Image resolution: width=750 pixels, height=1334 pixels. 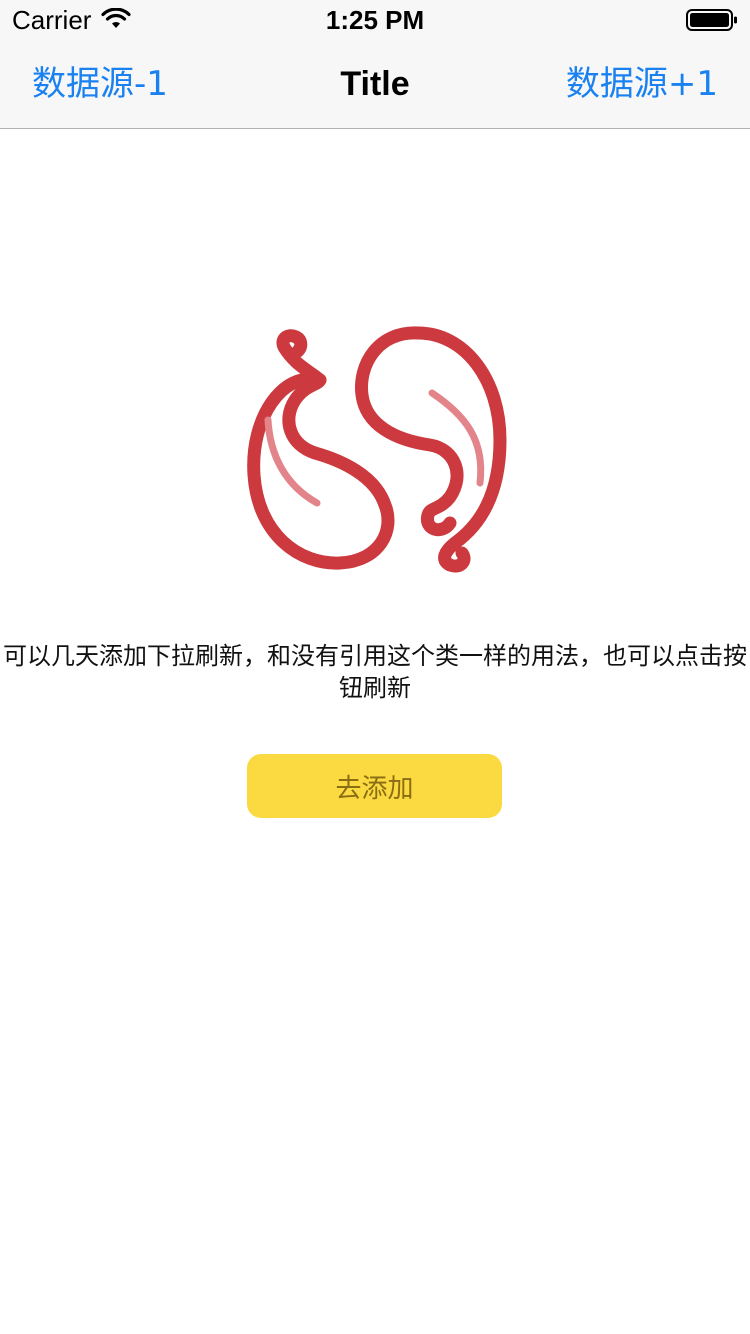 What do you see at coordinates (375, 84) in the screenshot?
I see `navigation-bar: 数据源-1 Title 数据源+1` at bounding box center [375, 84].